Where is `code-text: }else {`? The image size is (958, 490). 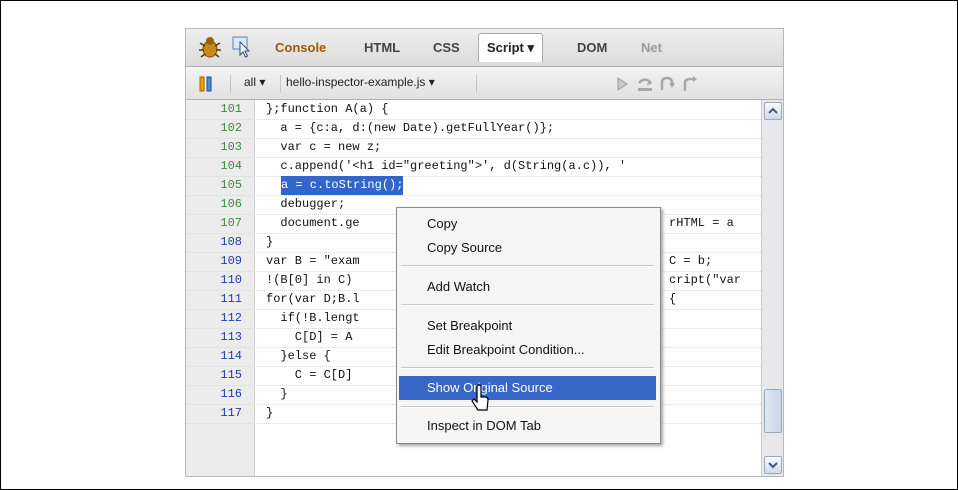
code-text: }else { is located at coordinates (298, 356).